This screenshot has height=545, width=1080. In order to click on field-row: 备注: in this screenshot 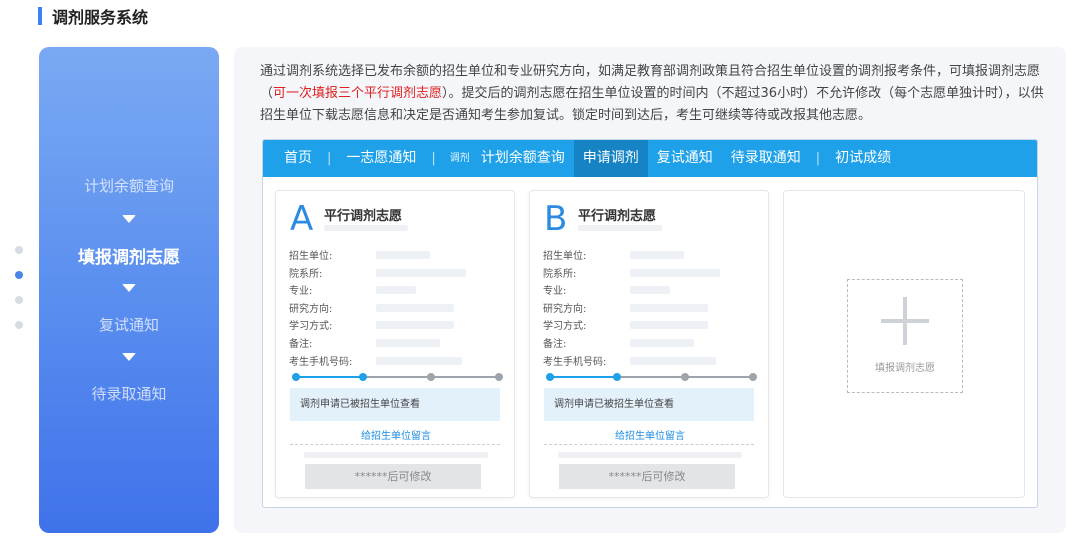, I will do `click(653, 344)`.